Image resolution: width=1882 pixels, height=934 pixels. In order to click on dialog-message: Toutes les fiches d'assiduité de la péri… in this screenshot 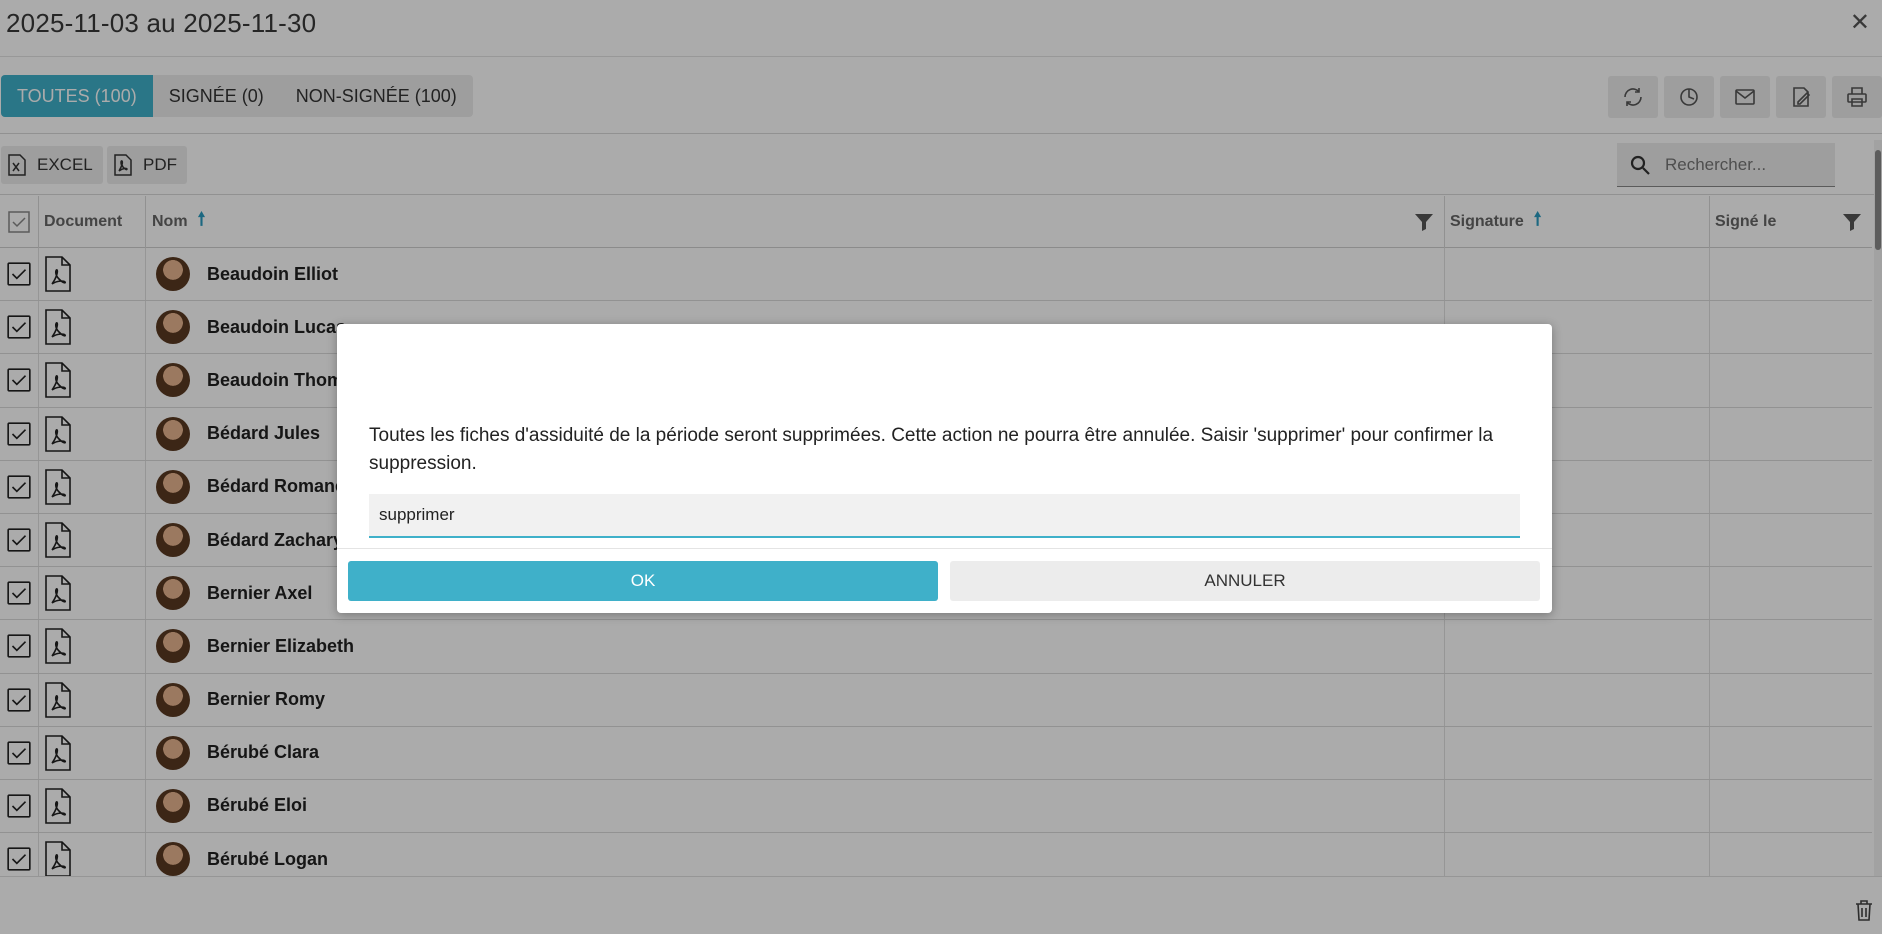, I will do `click(931, 449)`.